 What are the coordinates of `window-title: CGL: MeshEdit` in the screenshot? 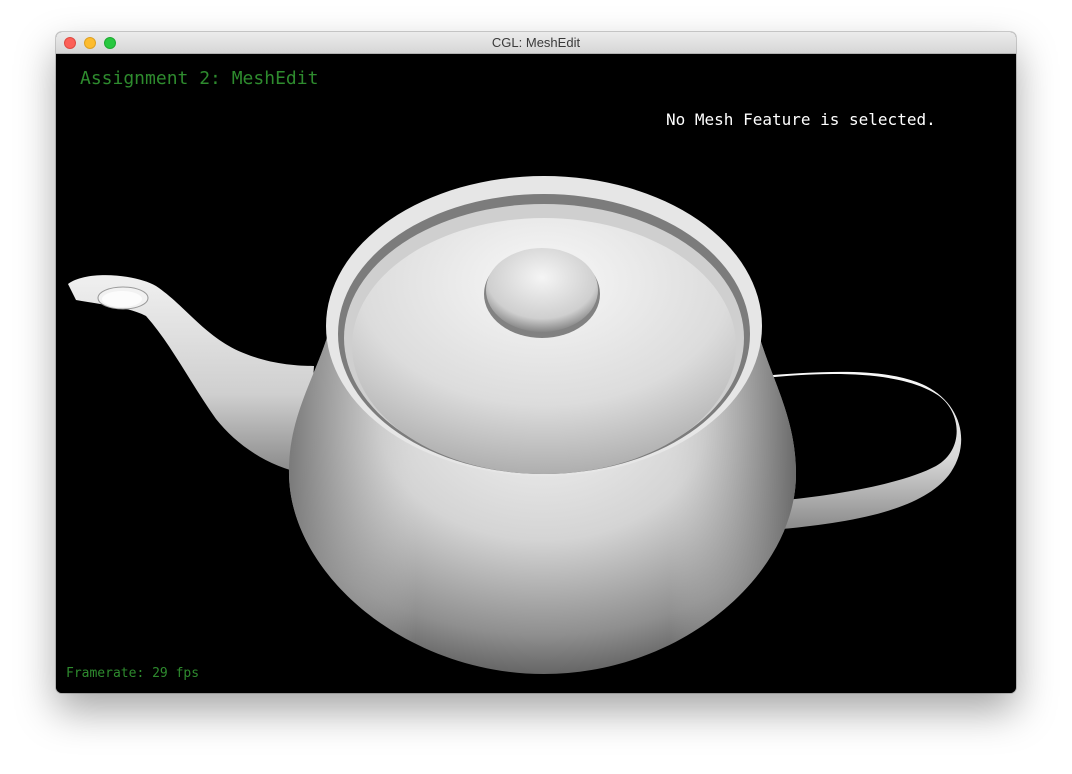 It's located at (536, 42).